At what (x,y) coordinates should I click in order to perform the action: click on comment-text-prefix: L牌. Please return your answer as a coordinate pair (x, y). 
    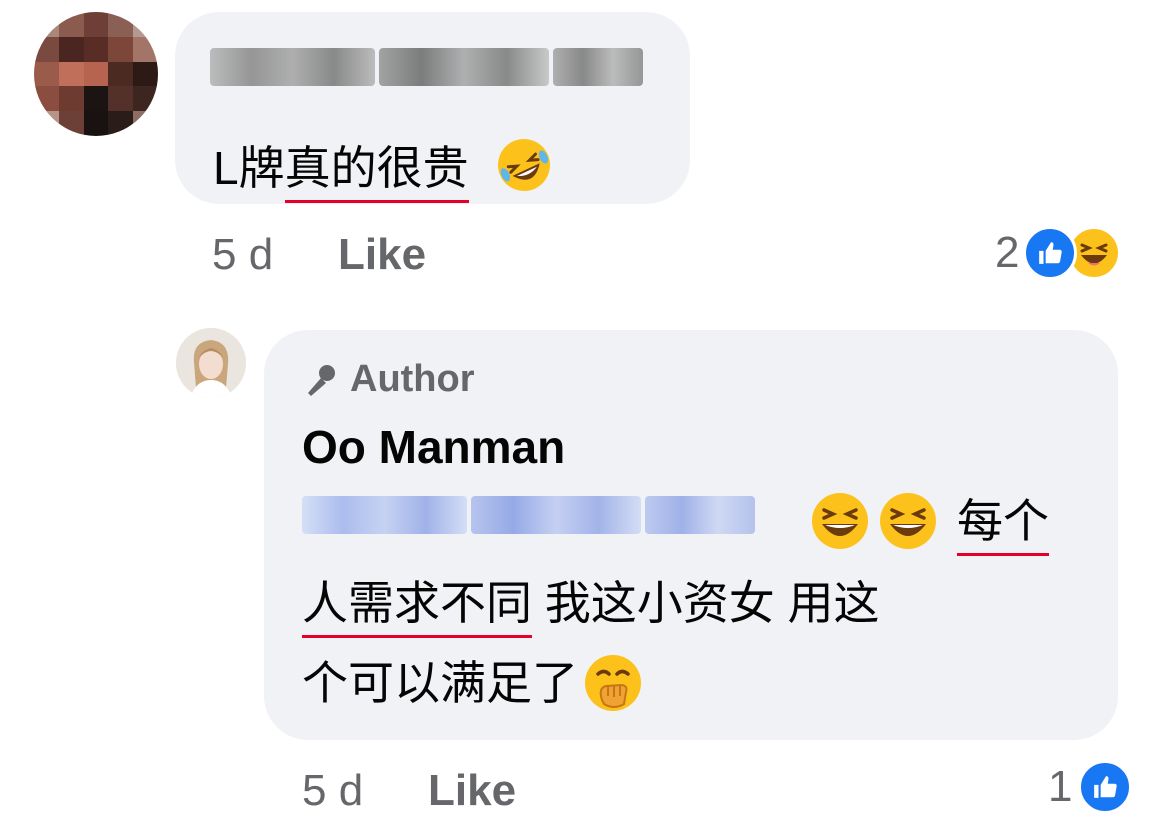
    Looking at the image, I should click on (249, 168).